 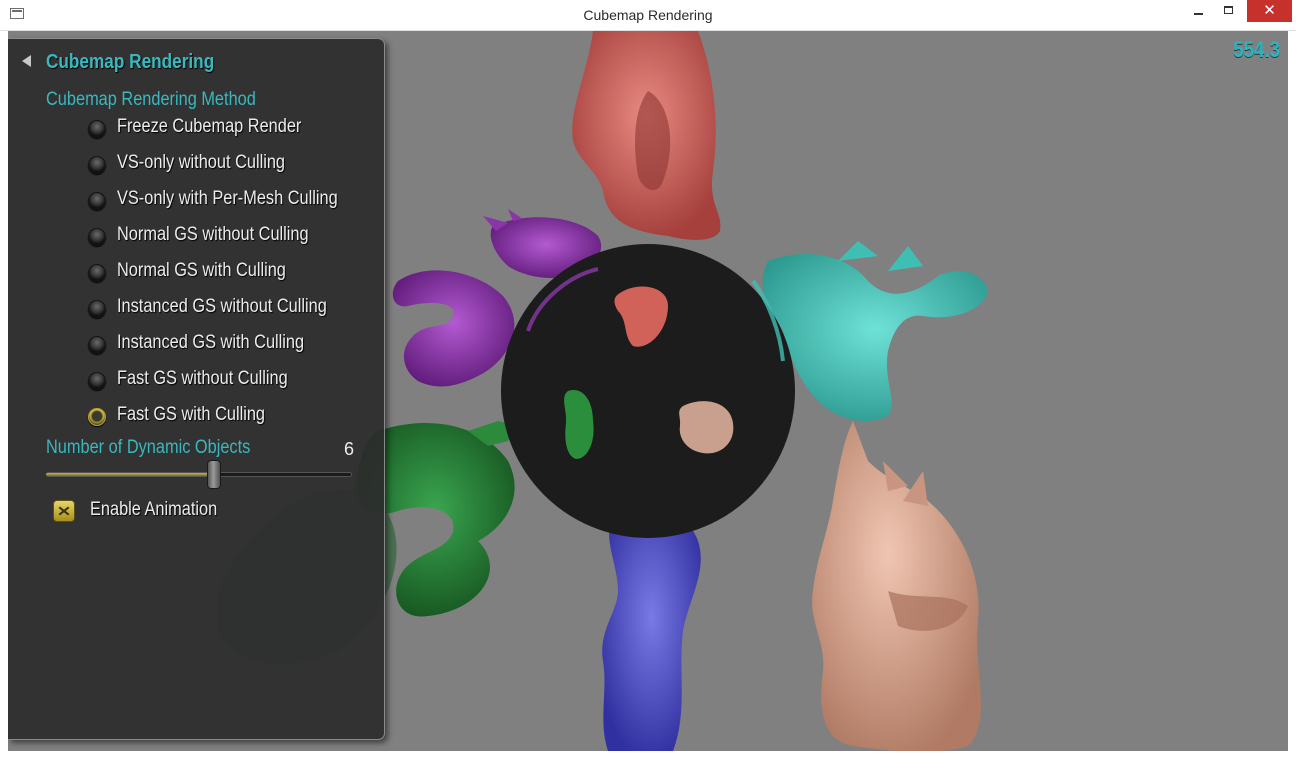 I want to click on title-bar: Cubemap Rendering ✕, so click(x=648, y=15).